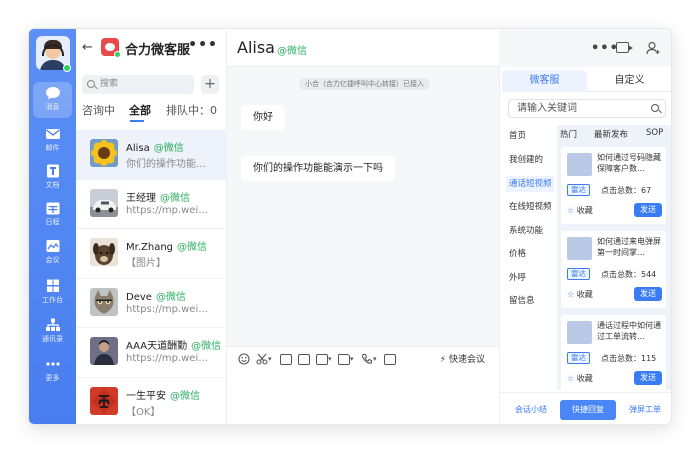 This screenshot has height=452, width=700. Describe the element at coordinates (530, 207) in the screenshot. I see `category-item: 在线短视频` at that location.